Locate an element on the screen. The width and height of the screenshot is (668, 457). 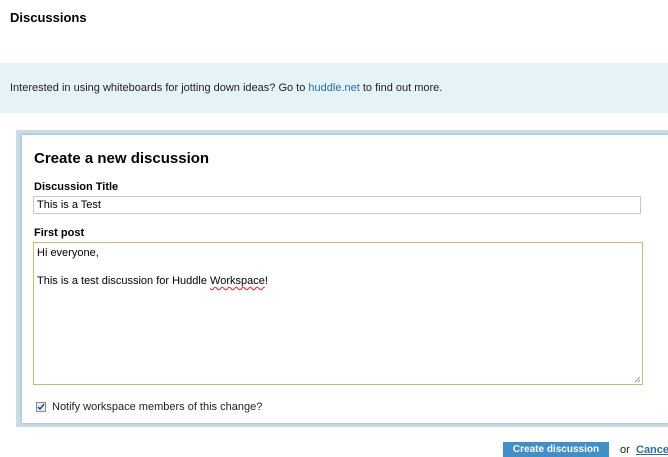
post-line: Hi everyone, is located at coordinates (68, 253).